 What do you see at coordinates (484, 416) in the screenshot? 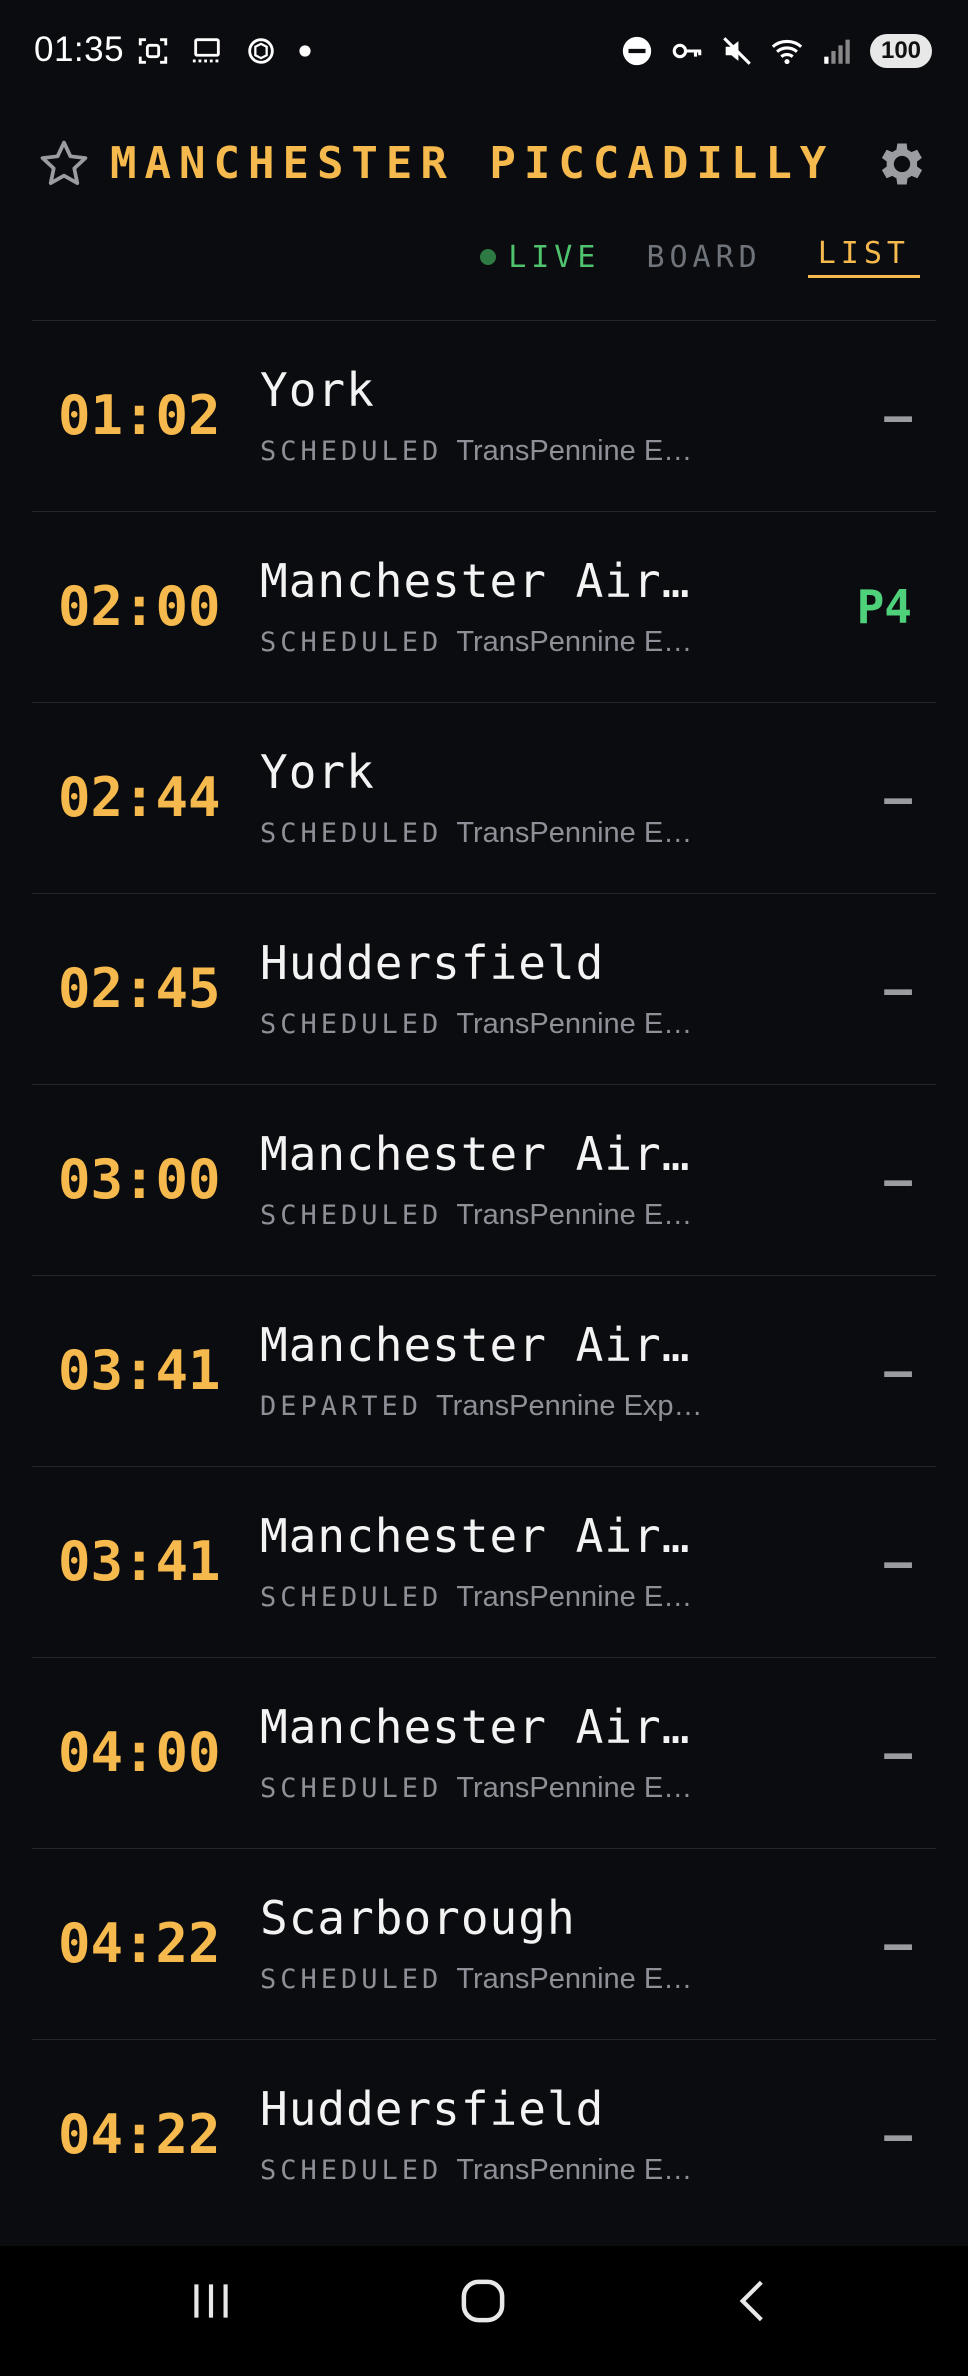
I see `departure-row: 01:02 York SCHEDULED TransPennine E… —` at bounding box center [484, 416].